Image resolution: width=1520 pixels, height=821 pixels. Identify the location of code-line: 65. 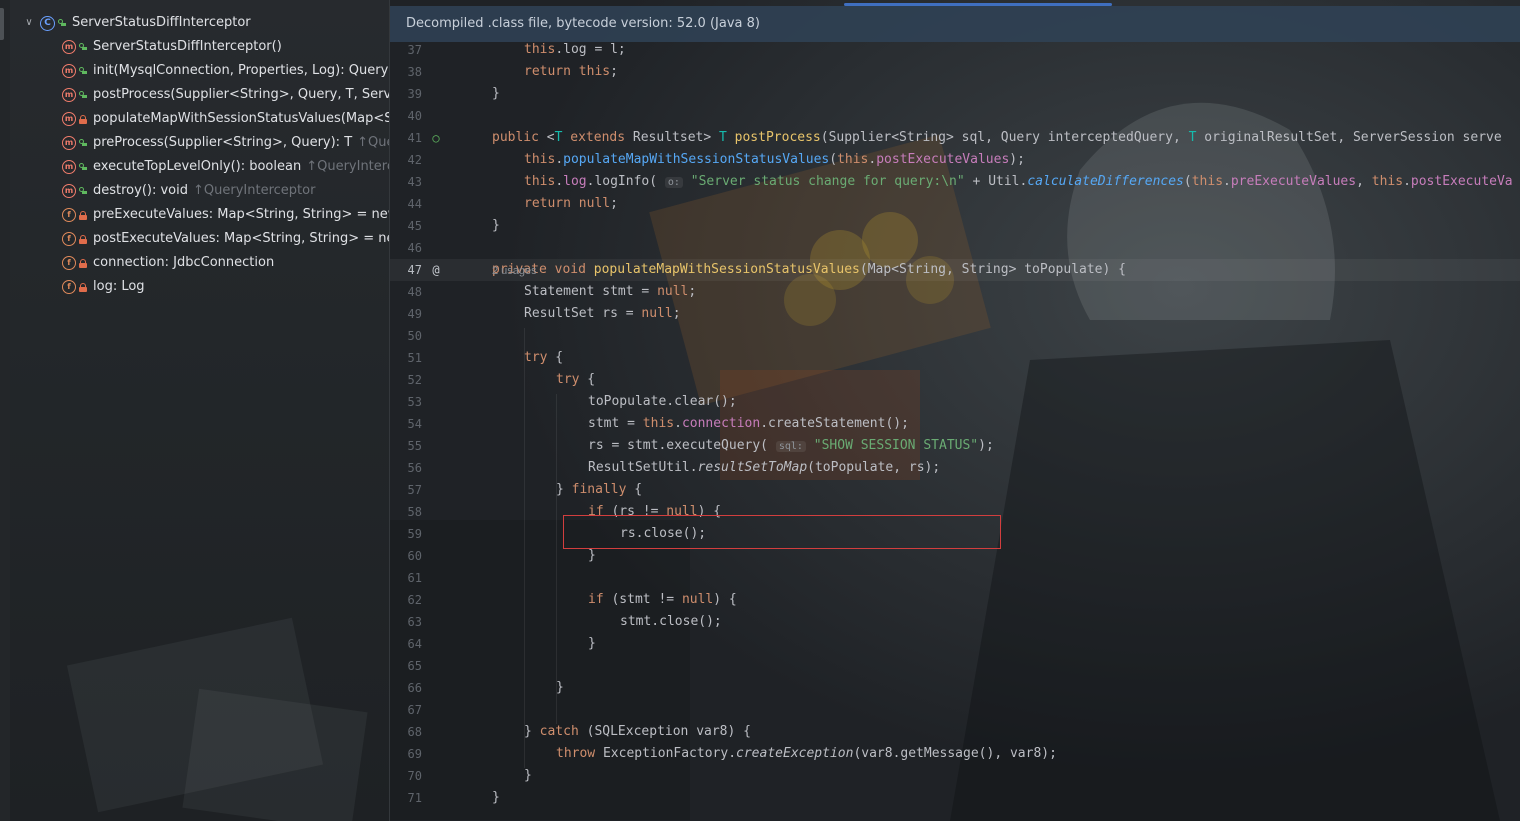
(955, 666).